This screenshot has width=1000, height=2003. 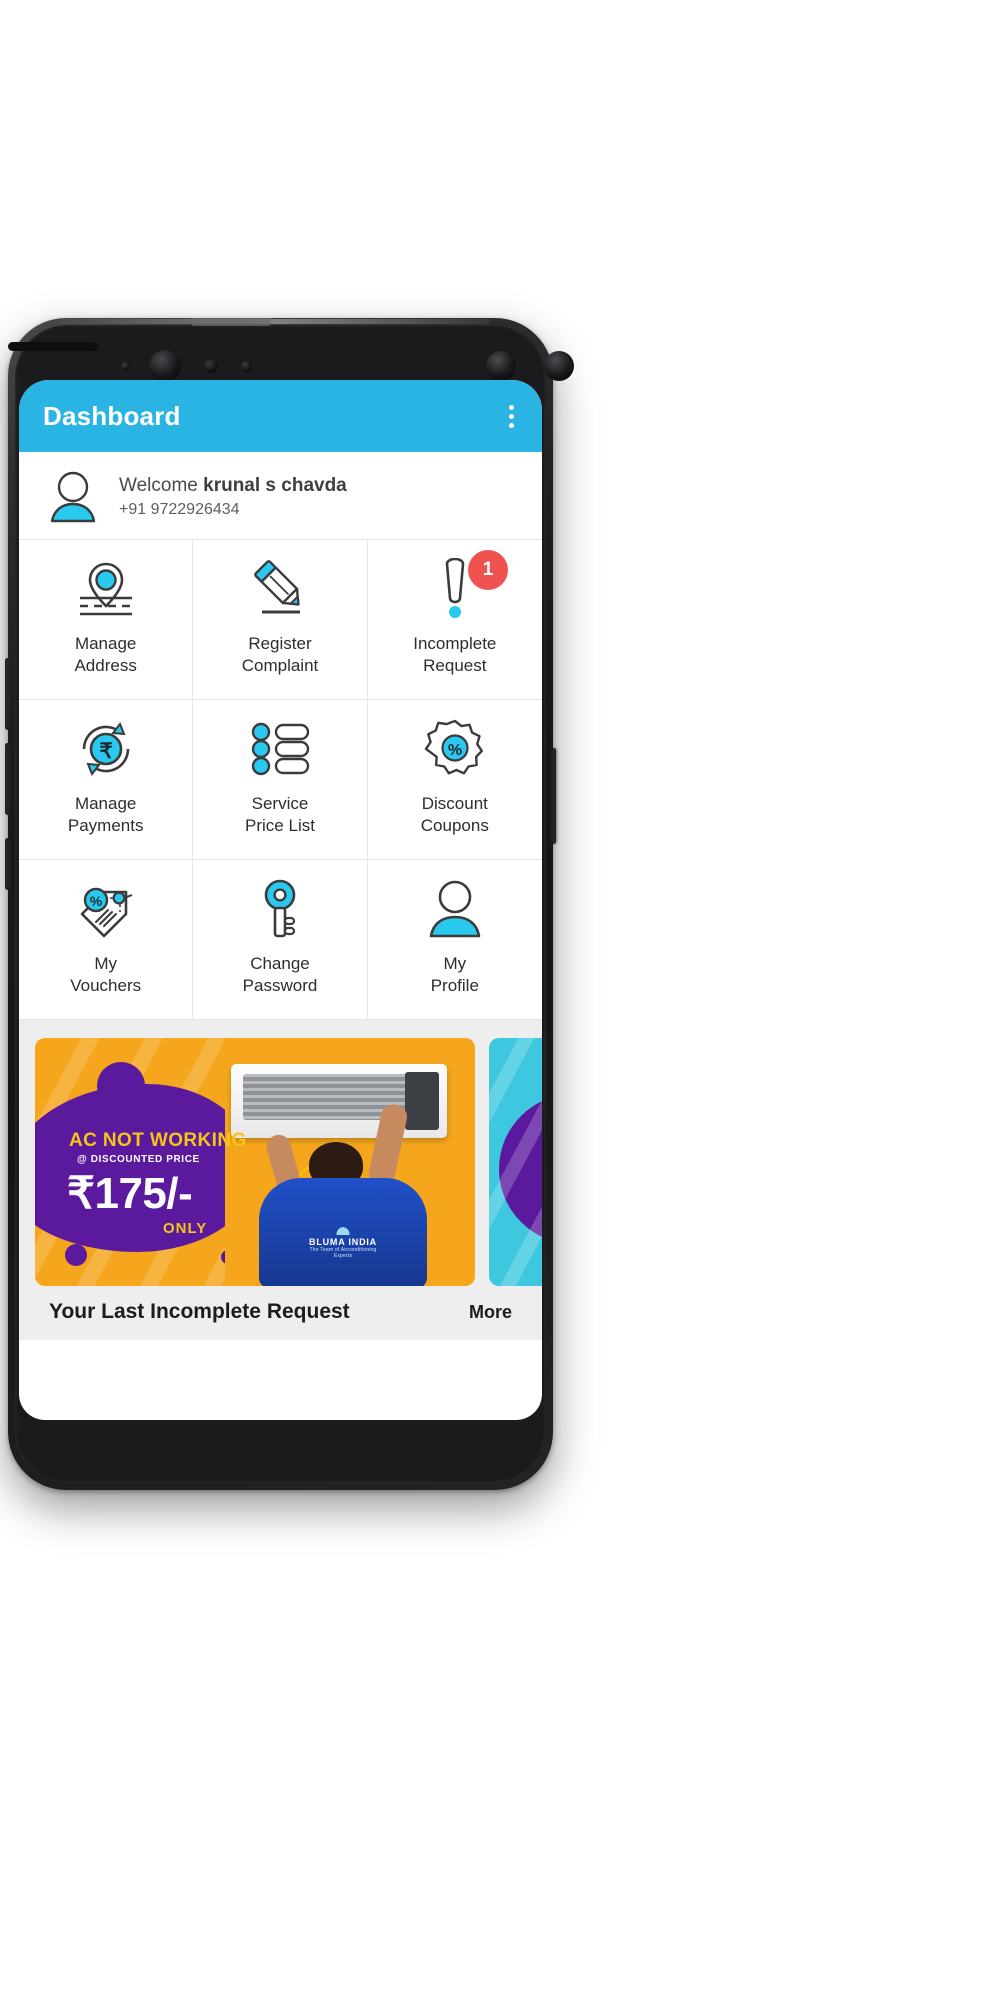 I want to click on promo-banner-next, so click(x=515, y=1162).